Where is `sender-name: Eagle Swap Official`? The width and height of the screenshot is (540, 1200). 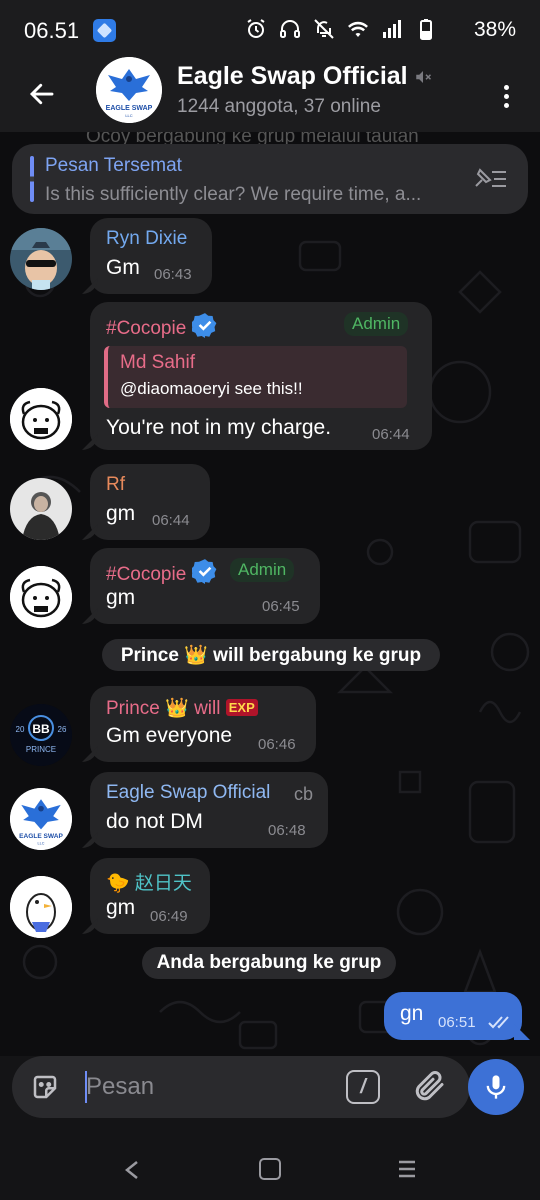
sender-name: Eagle Swap Official is located at coordinates (188, 793).